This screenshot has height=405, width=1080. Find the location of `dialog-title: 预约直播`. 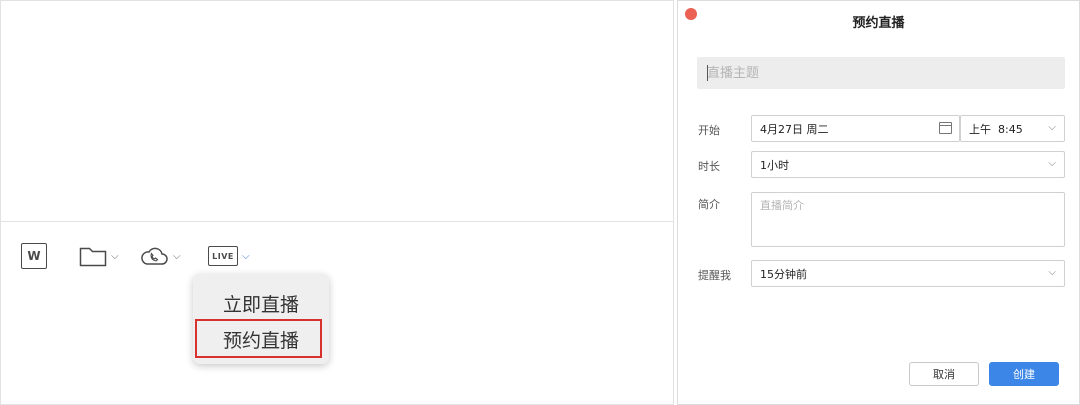

dialog-title: 预约直播 is located at coordinates (878, 23).